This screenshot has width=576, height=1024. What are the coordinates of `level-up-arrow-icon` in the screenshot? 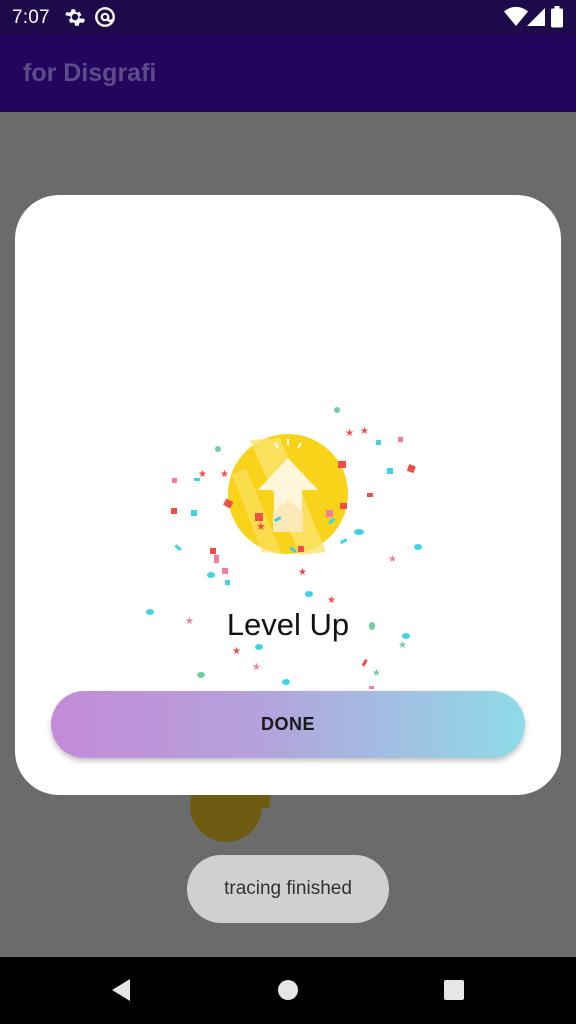 It's located at (288, 494).